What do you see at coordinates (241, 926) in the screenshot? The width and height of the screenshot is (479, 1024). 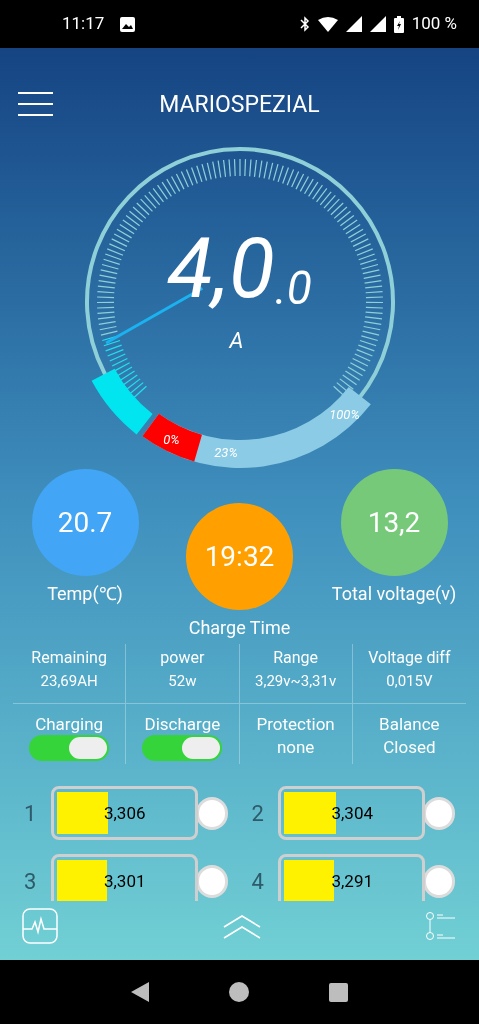 I see `chevron-up-icon` at bounding box center [241, 926].